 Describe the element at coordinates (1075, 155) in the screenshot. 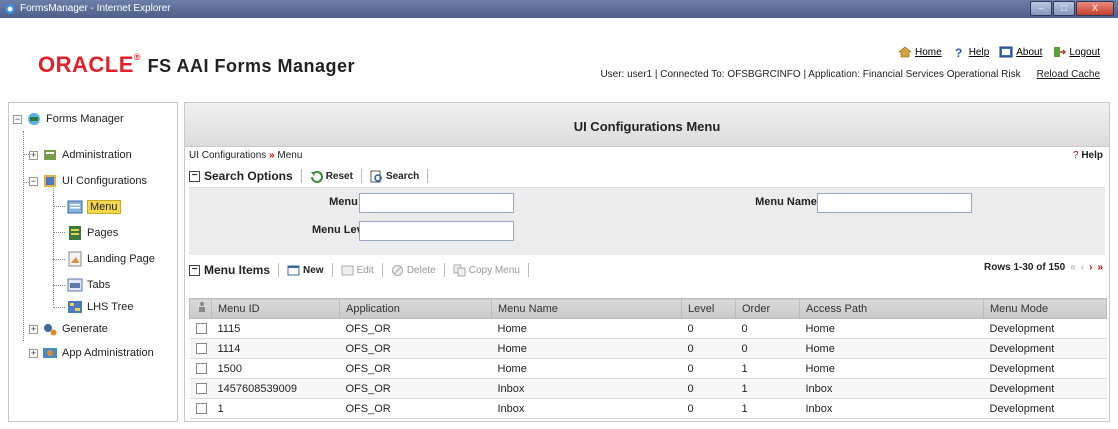

I see `help-question-icon: ?` at that location.